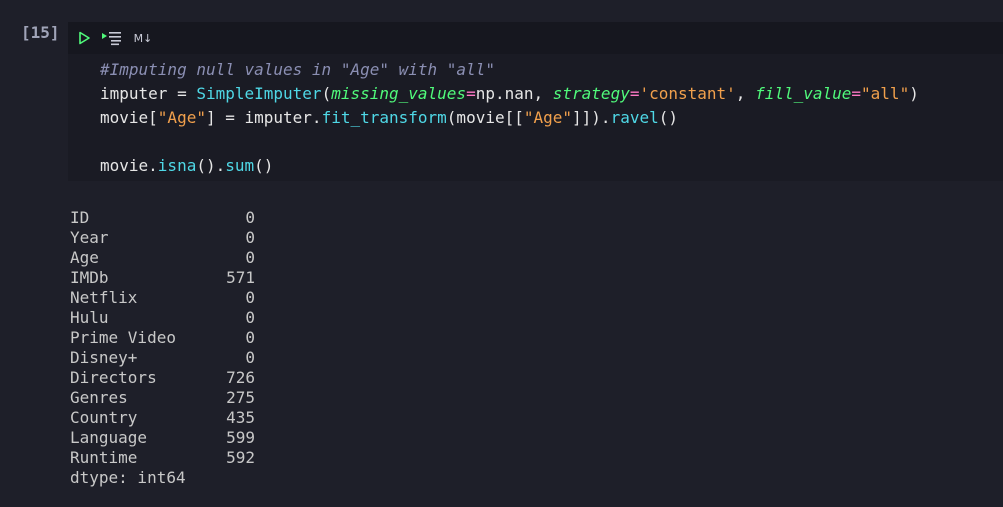  I want to click on output-row-value: 726, so click(240, 377).